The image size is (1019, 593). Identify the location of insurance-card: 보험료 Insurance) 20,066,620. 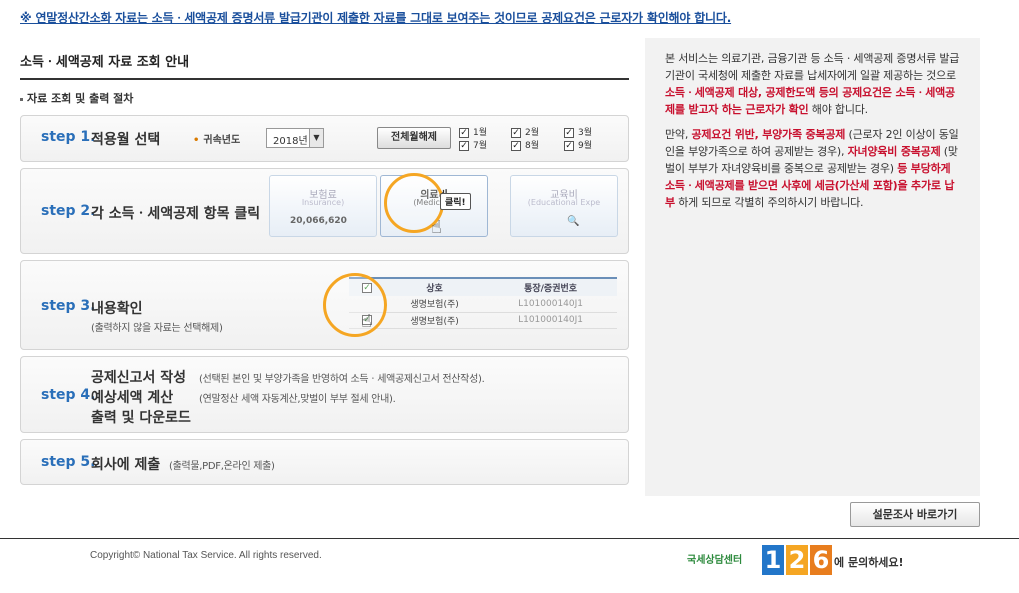
(323, 206).